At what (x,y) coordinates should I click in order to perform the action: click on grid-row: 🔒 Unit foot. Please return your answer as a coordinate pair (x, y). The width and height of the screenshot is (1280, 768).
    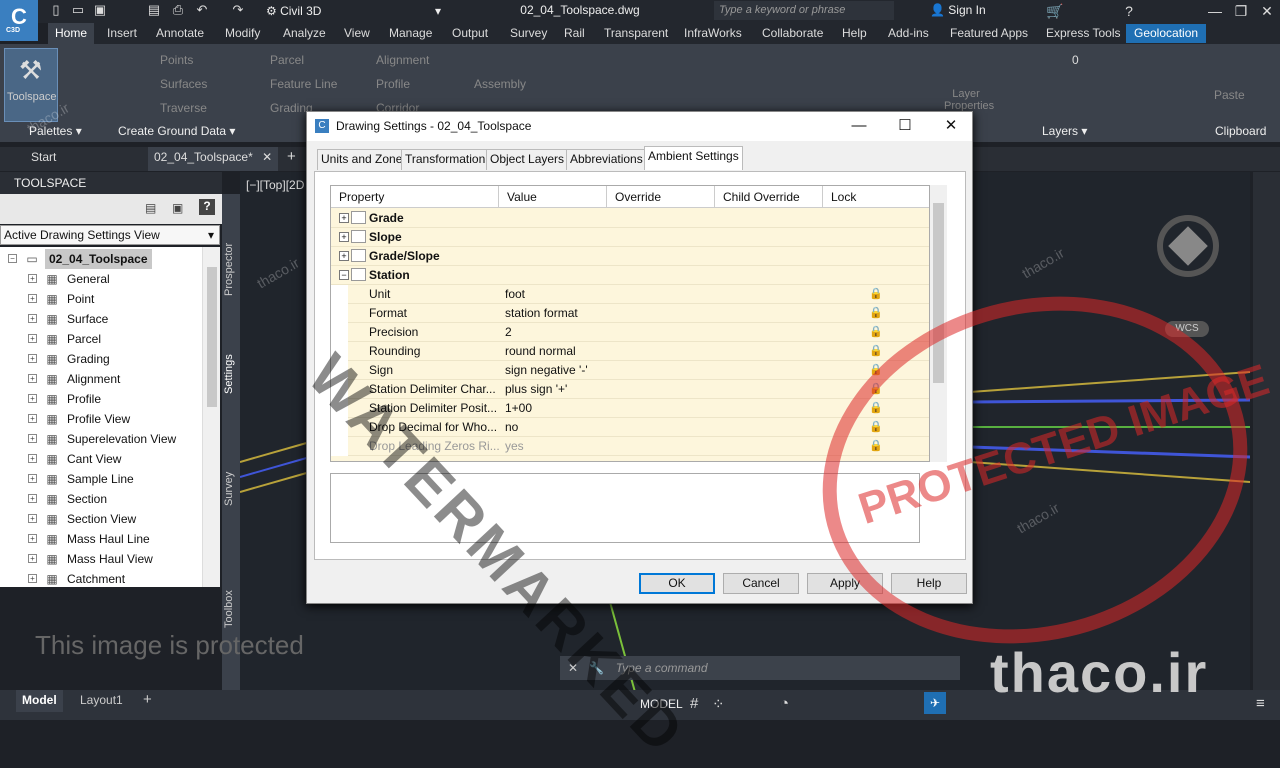
    Looking at the image, I should click on (630, 294).